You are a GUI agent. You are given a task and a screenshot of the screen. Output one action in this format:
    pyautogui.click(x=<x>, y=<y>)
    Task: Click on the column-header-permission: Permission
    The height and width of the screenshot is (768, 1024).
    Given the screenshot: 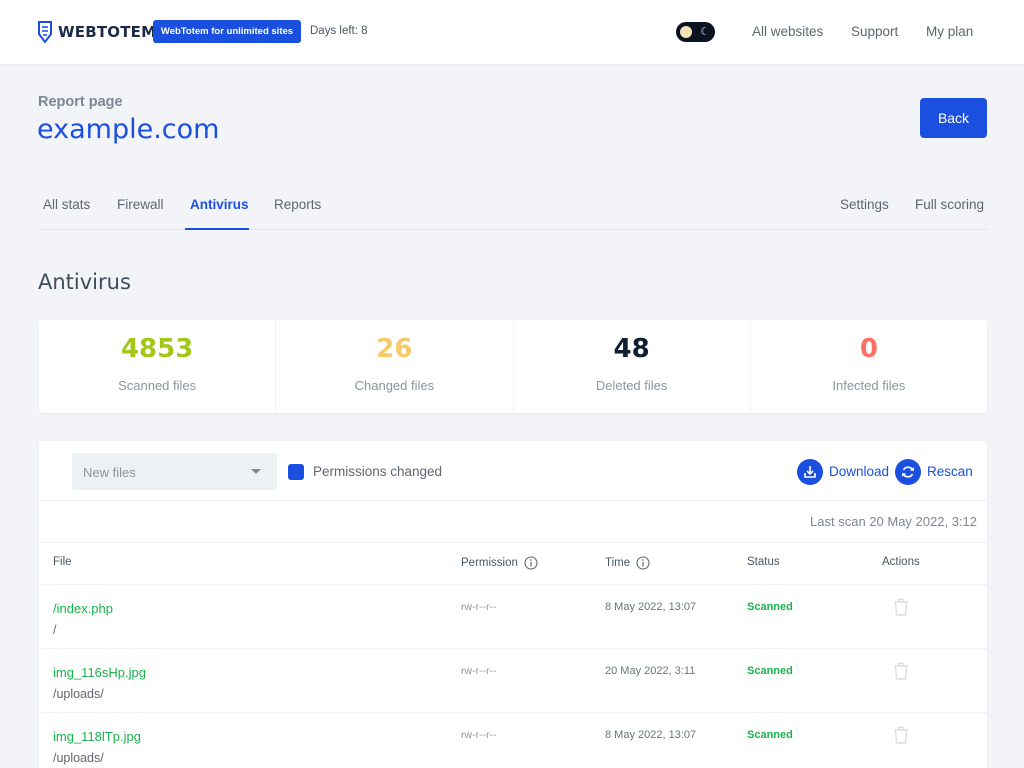 What is the action you would take?
    pyautogui.click(x=499, y=563)
    